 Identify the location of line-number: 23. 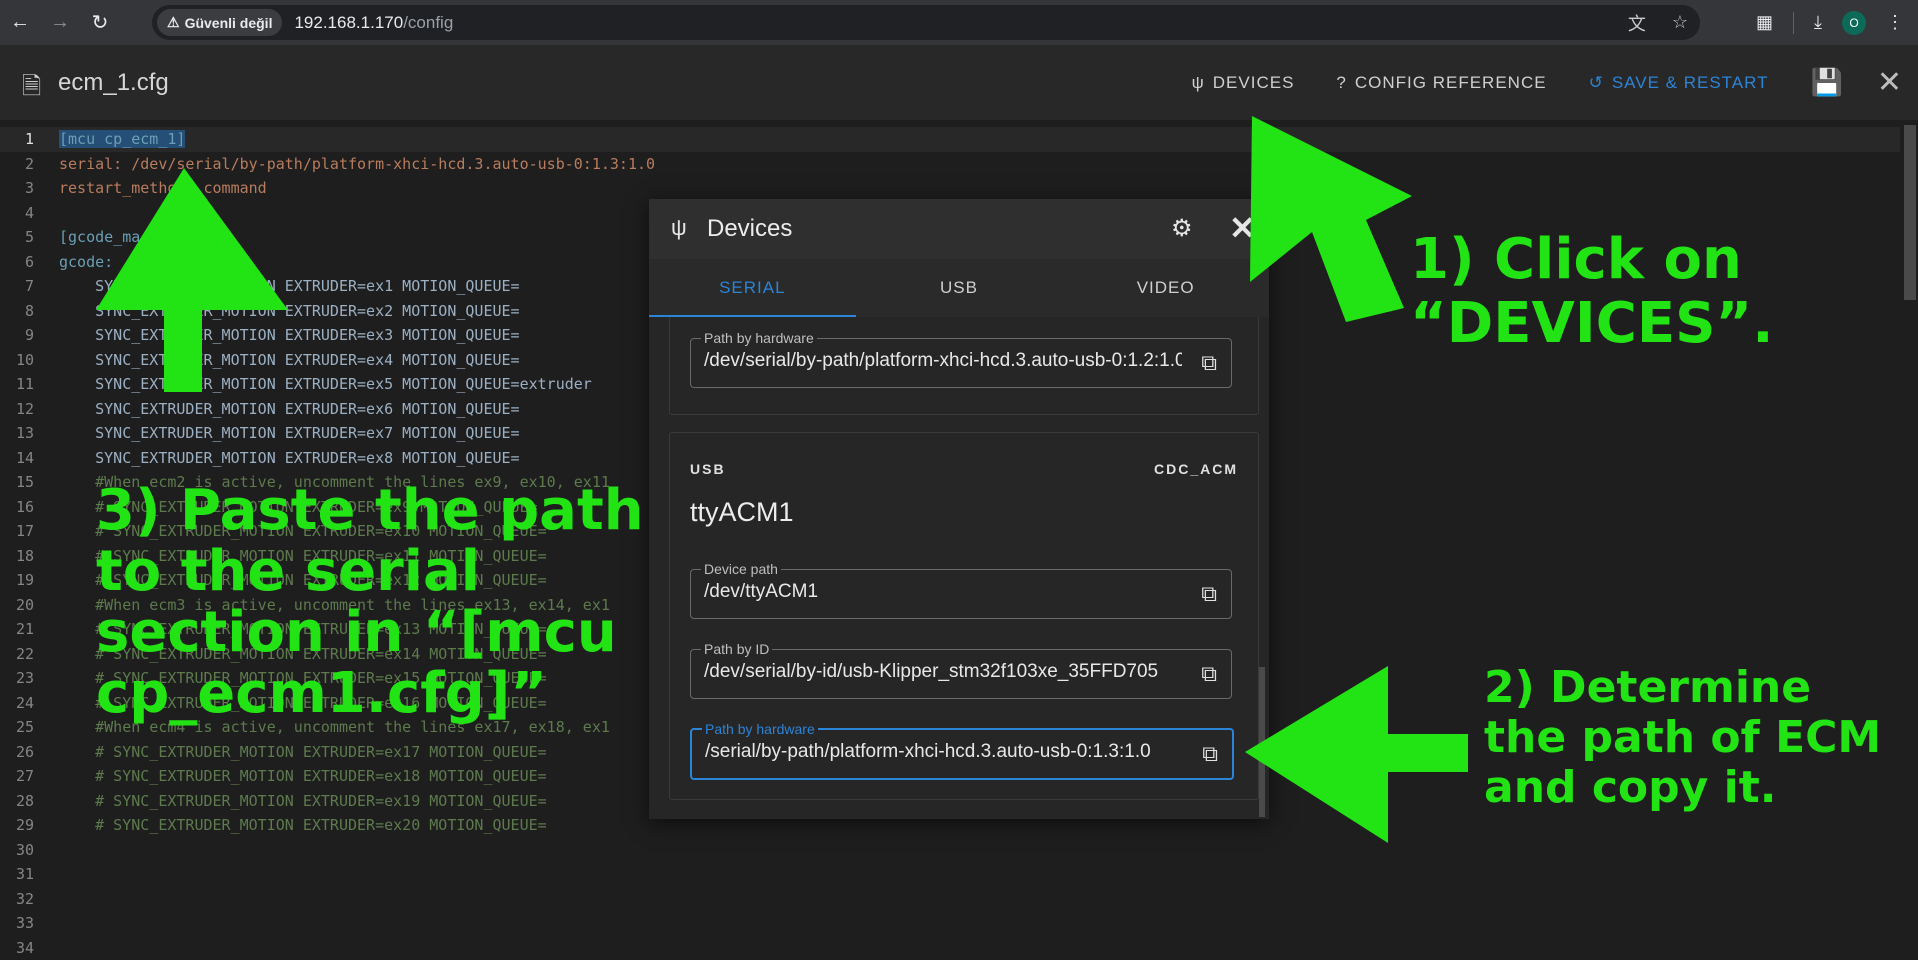
(17, 678).